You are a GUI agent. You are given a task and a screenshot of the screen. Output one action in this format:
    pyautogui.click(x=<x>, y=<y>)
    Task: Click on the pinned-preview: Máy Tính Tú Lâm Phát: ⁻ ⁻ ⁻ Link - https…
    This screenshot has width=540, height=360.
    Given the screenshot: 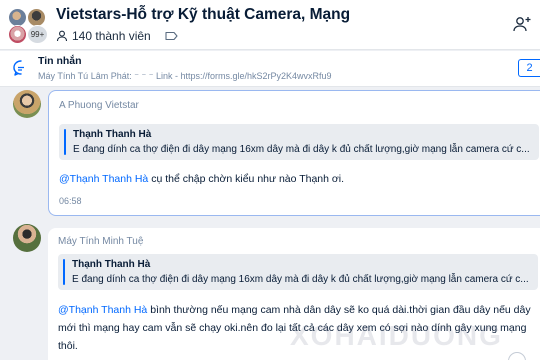 What is the action you would take?
    pyautogui.click(x=185, y=76)
    